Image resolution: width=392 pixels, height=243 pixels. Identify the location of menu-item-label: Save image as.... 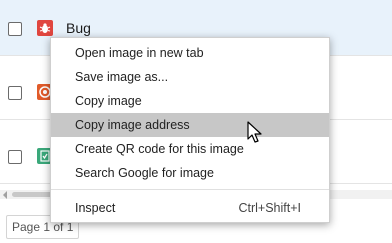
(122, 77).